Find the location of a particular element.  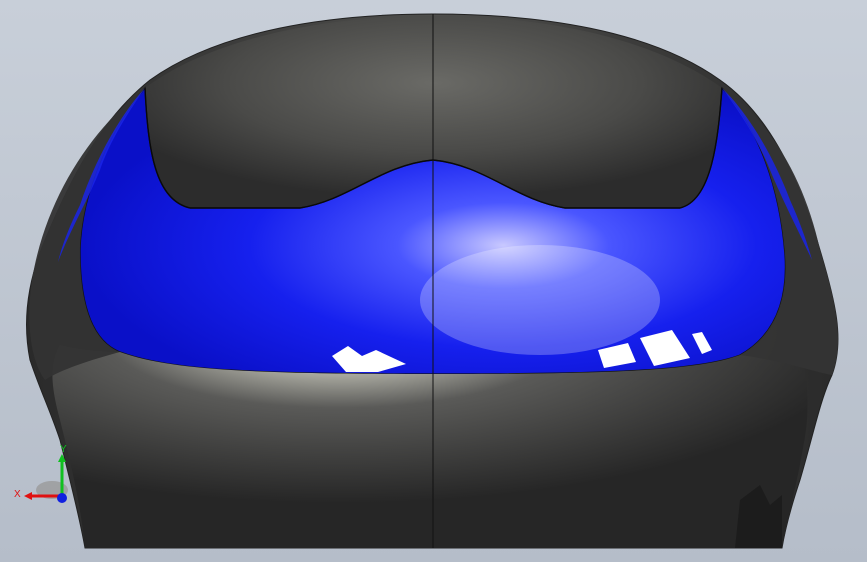

visor-specular is located at coordinates (540, 300).